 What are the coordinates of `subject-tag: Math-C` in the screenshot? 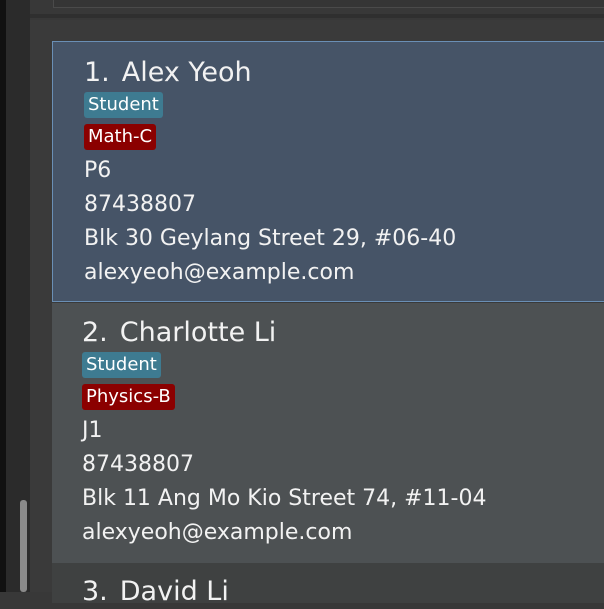 It's located at (120, 137).